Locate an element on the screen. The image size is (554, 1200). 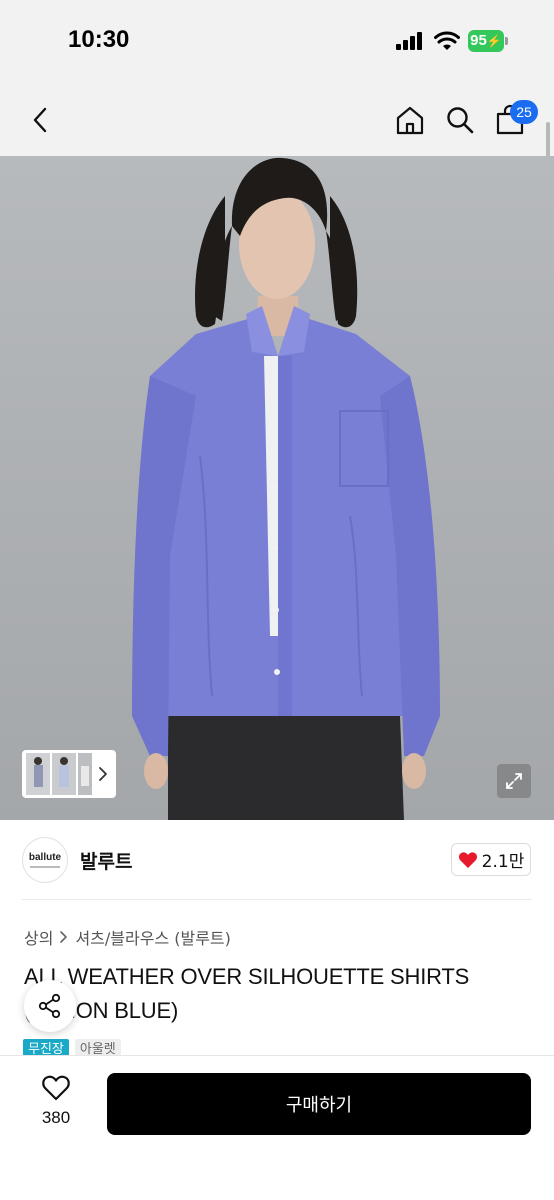
wishlist-count: 380 is located at coordinates (56, 1117).